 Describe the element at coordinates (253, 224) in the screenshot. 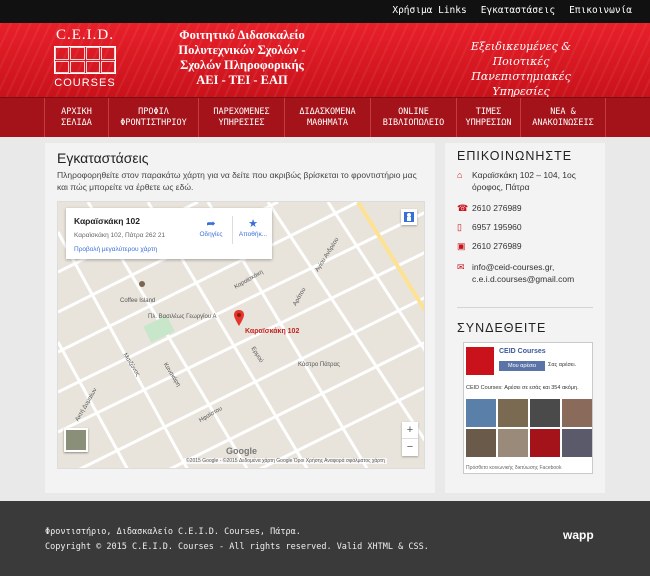

I see `star-icon: ★` at that location.